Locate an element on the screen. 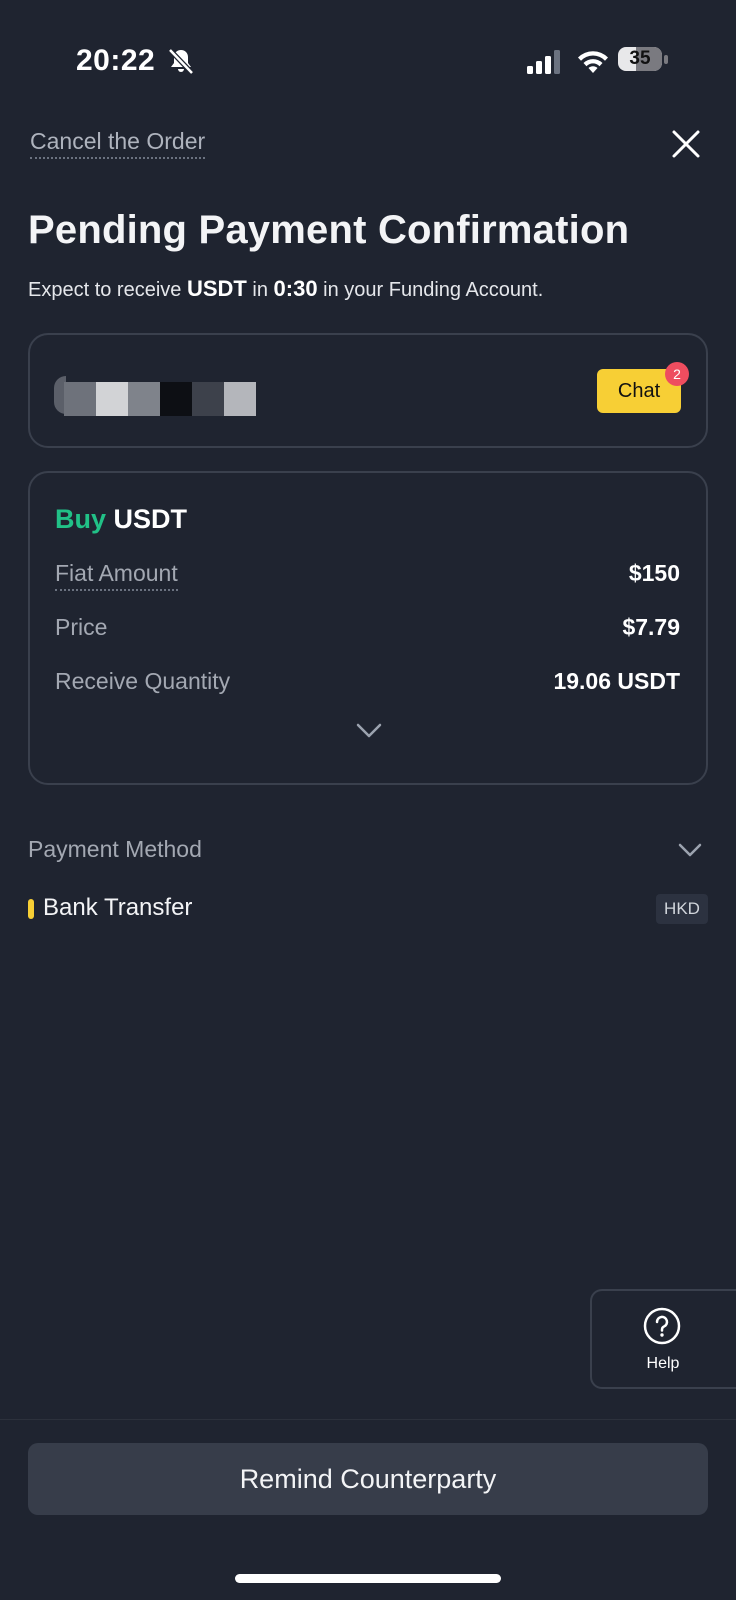  order-heading: Buy USDT is located at coordinates (121, 519).